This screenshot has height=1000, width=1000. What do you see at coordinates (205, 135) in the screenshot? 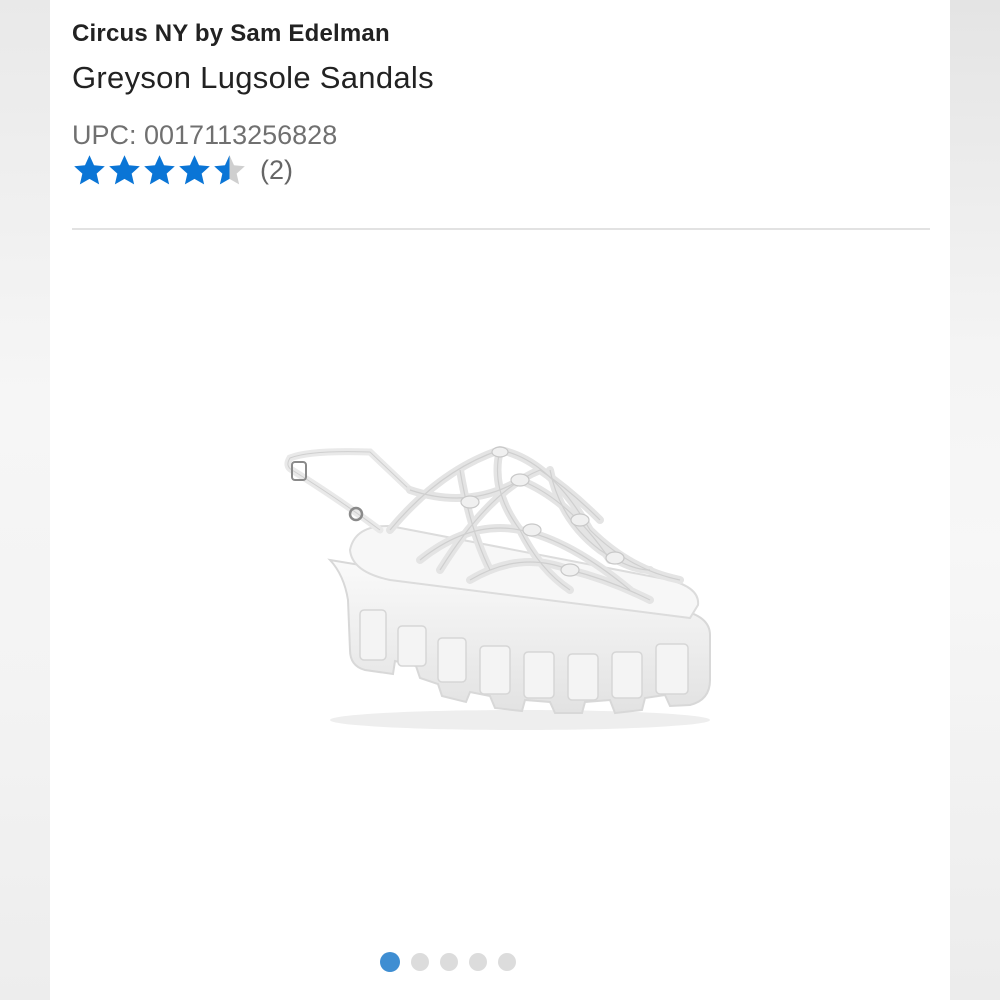
I see `upc-code: UPC: 0017113256828` at bounding box center [205, 135].